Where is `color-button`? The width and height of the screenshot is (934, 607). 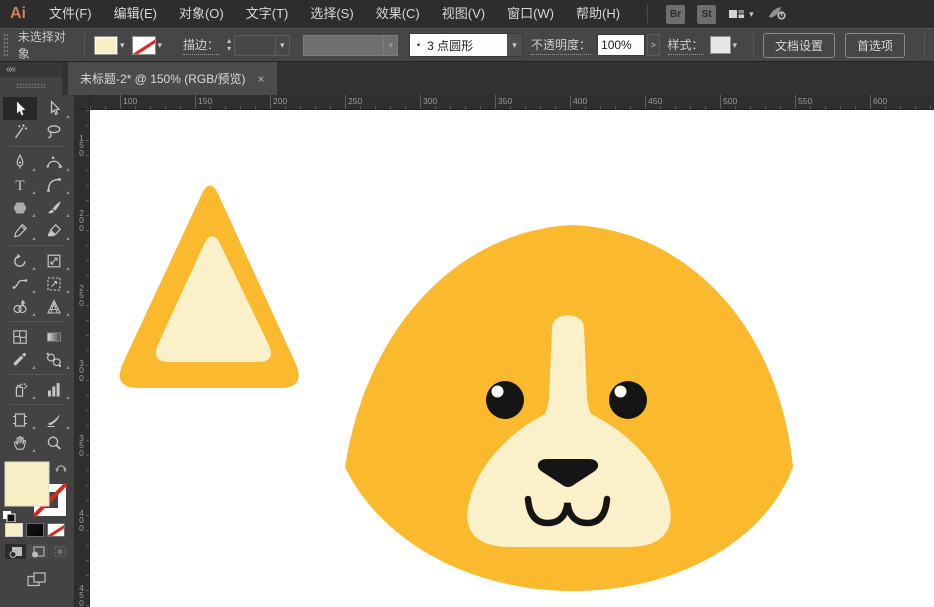
color-button is located at coordinates (14, 530).